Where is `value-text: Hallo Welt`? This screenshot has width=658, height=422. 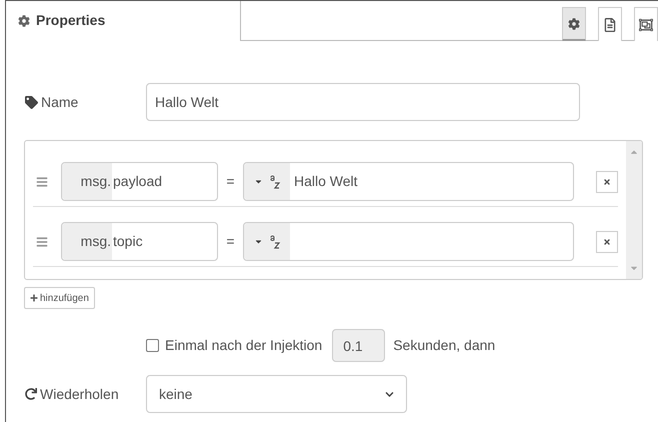
value-text: Hallo Welt is located at coordinates (325, 181).